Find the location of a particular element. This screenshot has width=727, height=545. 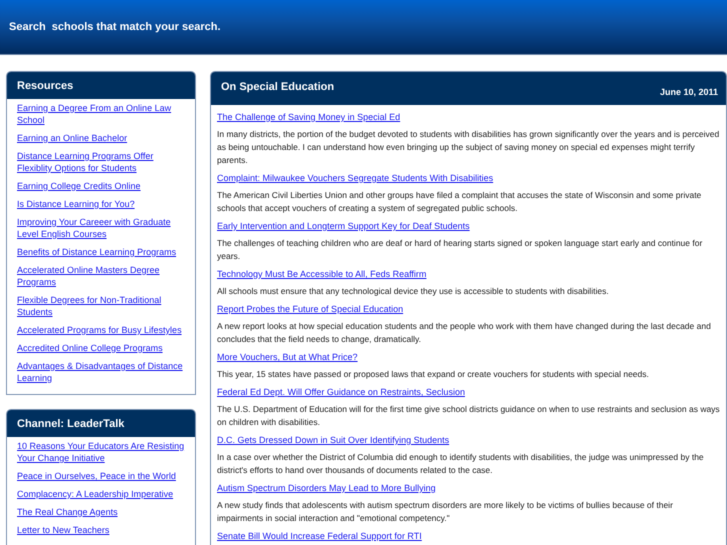

sidebar-link: Benefits of Distance Learning Programs is located at coordinates (96, 252).